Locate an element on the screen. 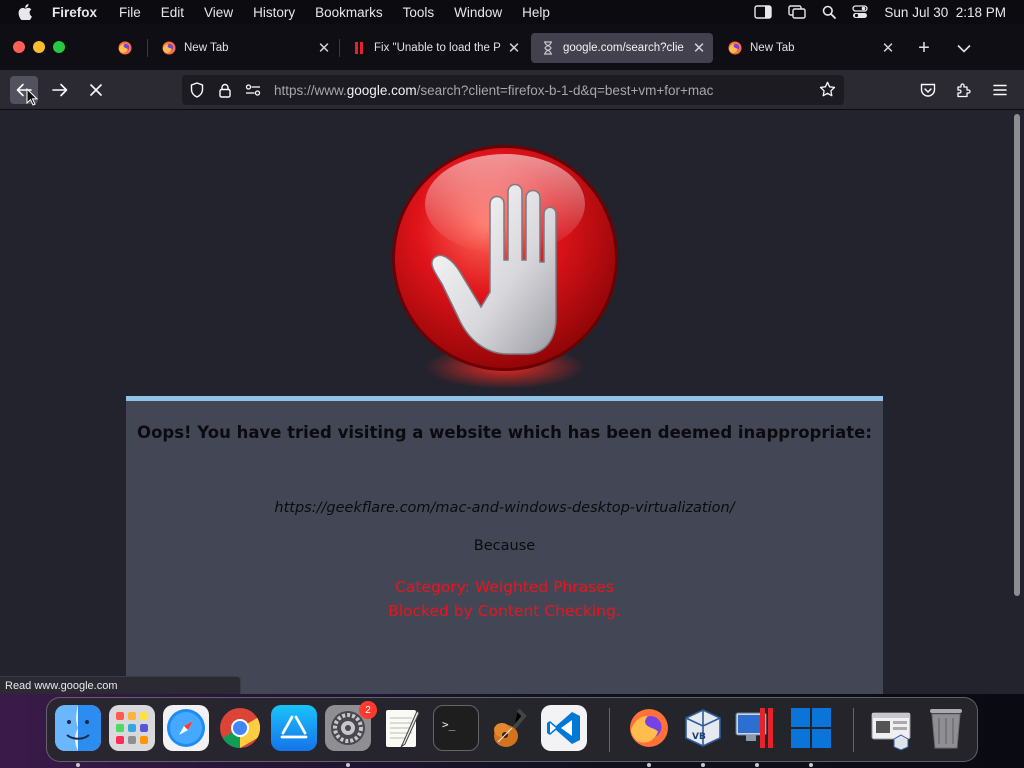 The height and width of the screenshot is (768, 1024). notification-badge: 2 is located at coordinates (368, 710).